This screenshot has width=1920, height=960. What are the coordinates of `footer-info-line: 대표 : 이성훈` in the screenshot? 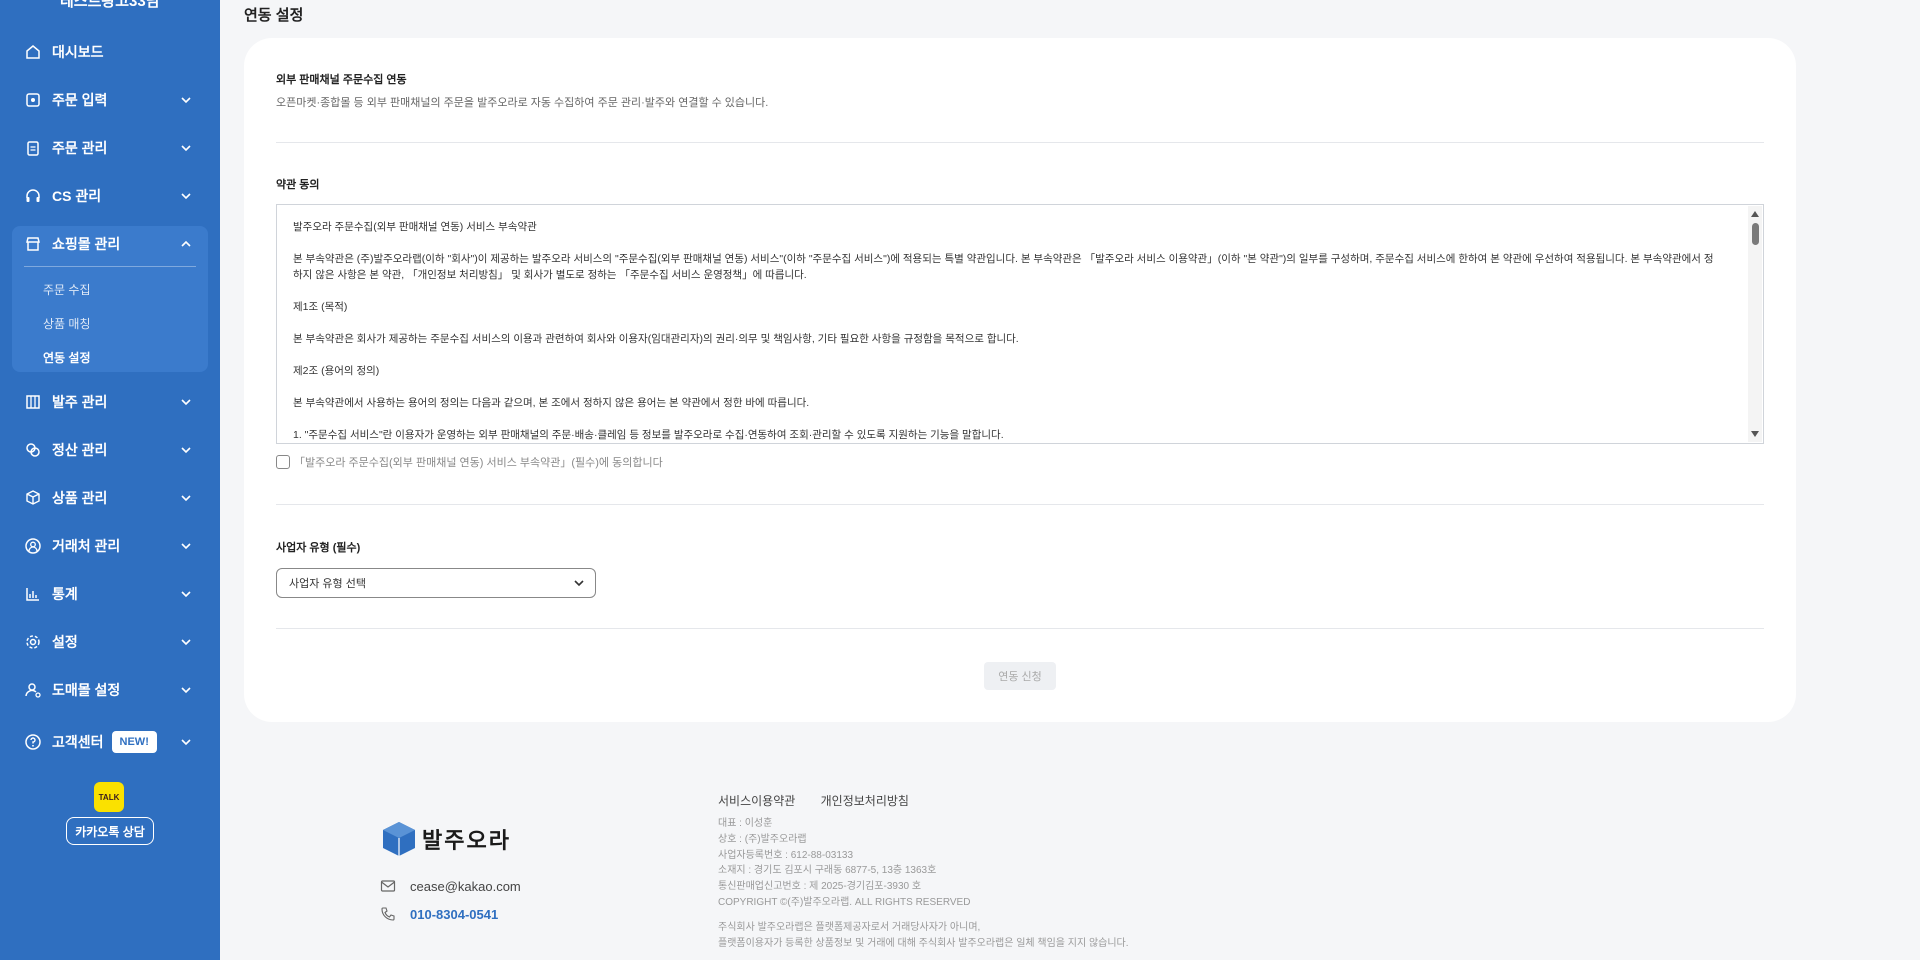 It's located at (745, 823).